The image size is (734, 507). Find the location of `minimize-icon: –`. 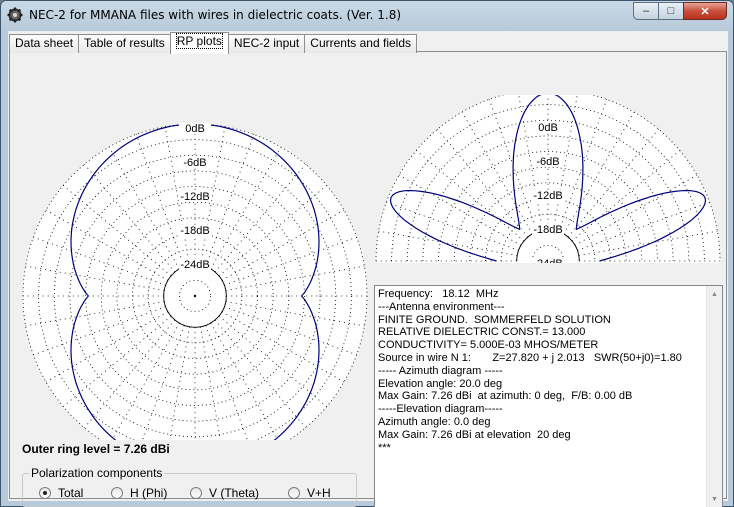

minimize-icon: – is located at coordinates (646, 11).